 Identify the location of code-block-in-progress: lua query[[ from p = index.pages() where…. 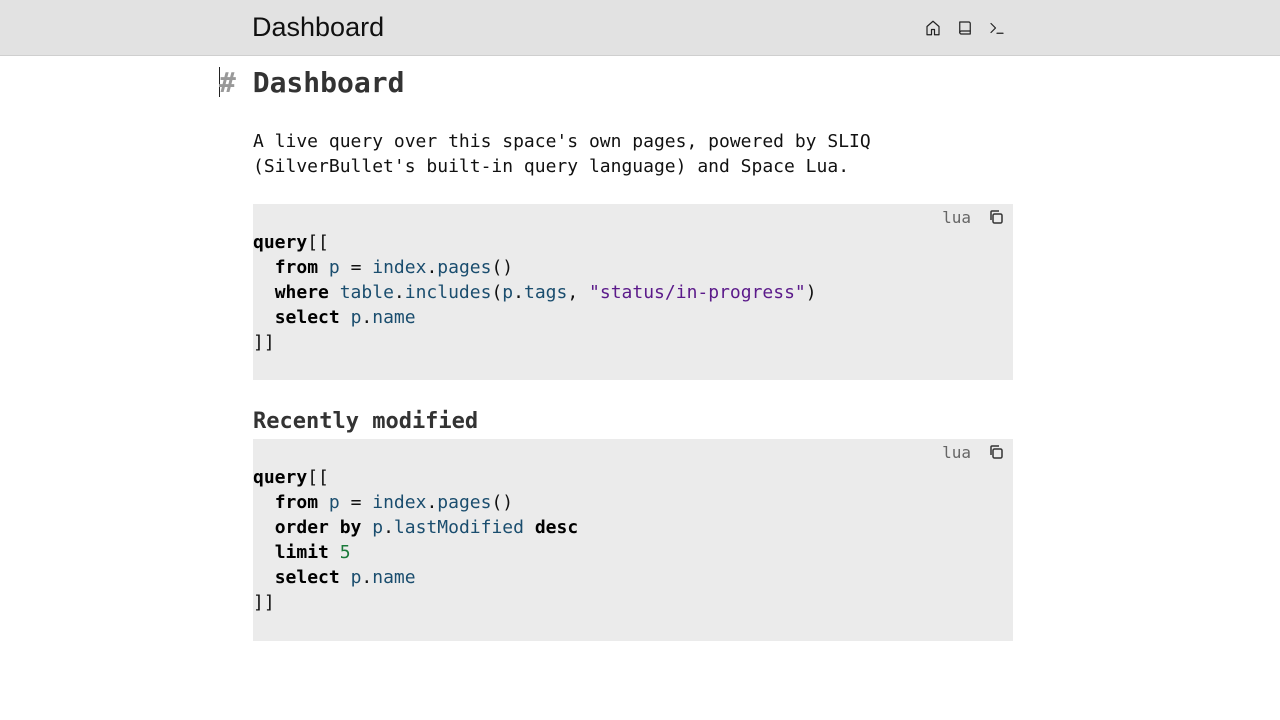
(633, 292).